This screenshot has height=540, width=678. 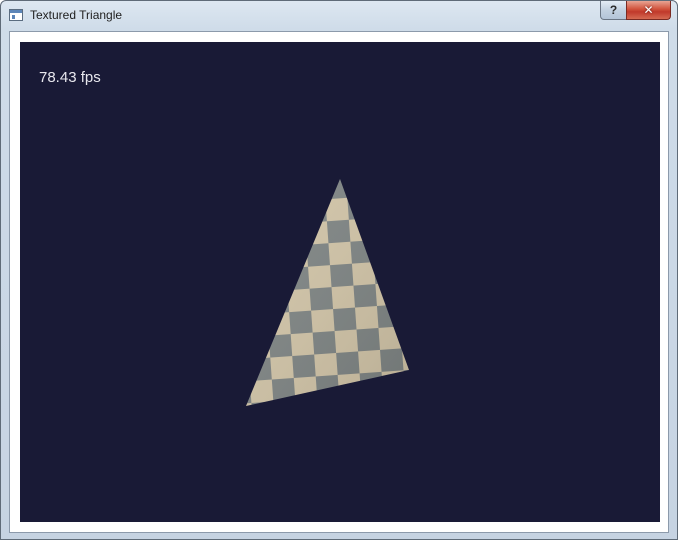 I want to click on caption-buttons: ? ✕, so click(x=635, y=11).